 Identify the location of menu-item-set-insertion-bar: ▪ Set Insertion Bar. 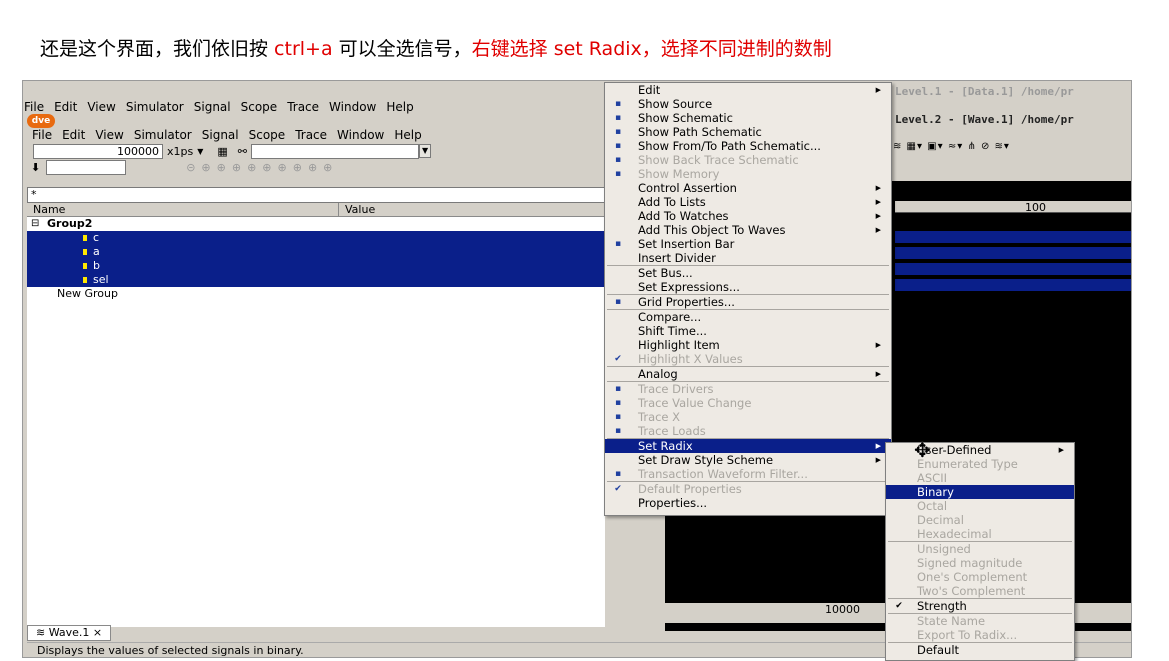
(748, 244).